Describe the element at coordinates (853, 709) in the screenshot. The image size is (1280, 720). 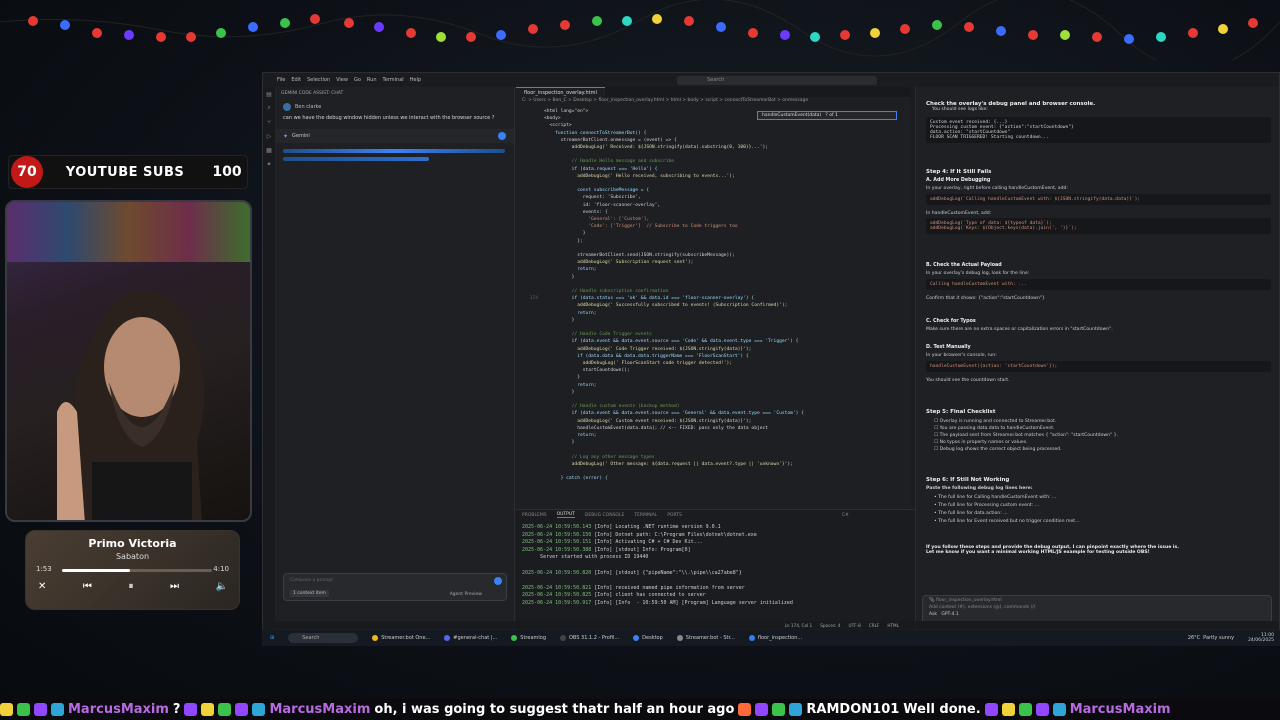
I see `chat-username: RAMDON101` at that location.